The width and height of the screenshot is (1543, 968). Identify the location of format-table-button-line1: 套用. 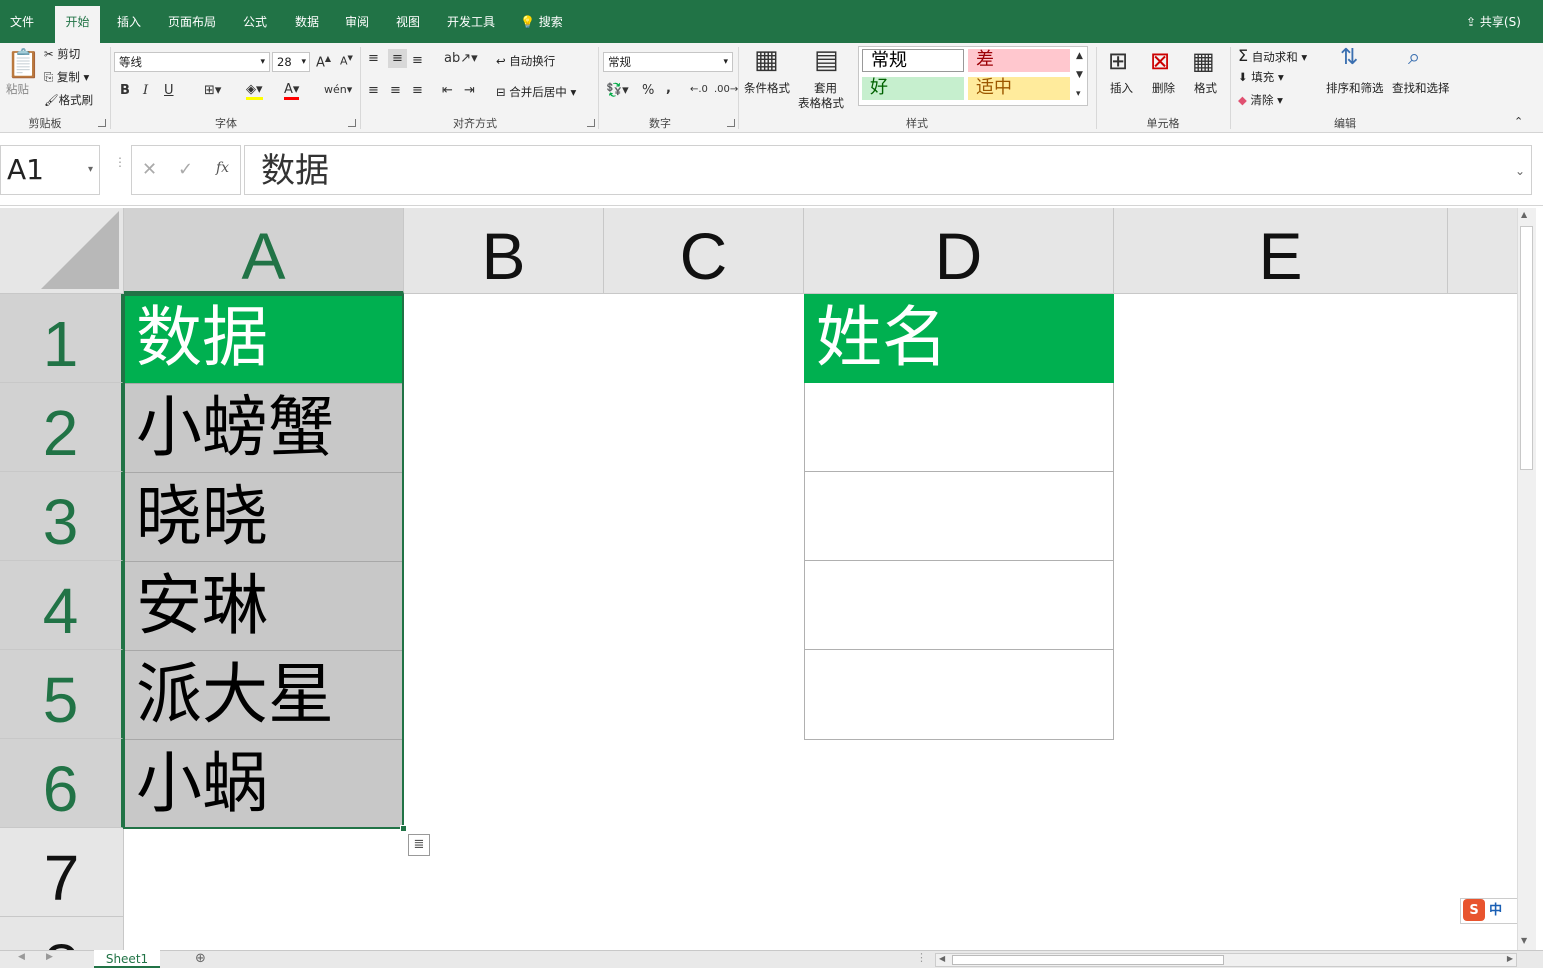
(825, 88).